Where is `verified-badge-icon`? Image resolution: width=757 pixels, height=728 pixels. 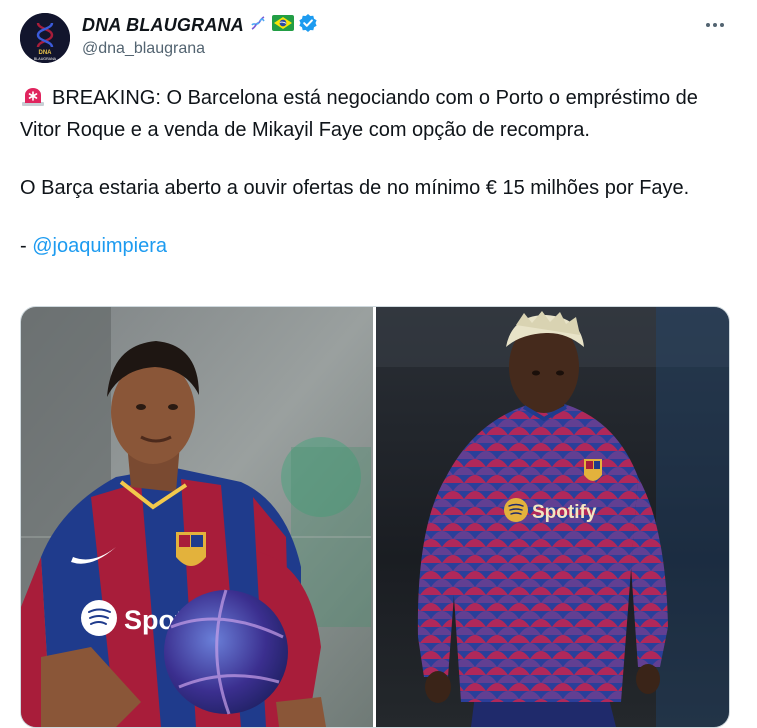 verified-badge-icon is located at coordinates (308, 25).